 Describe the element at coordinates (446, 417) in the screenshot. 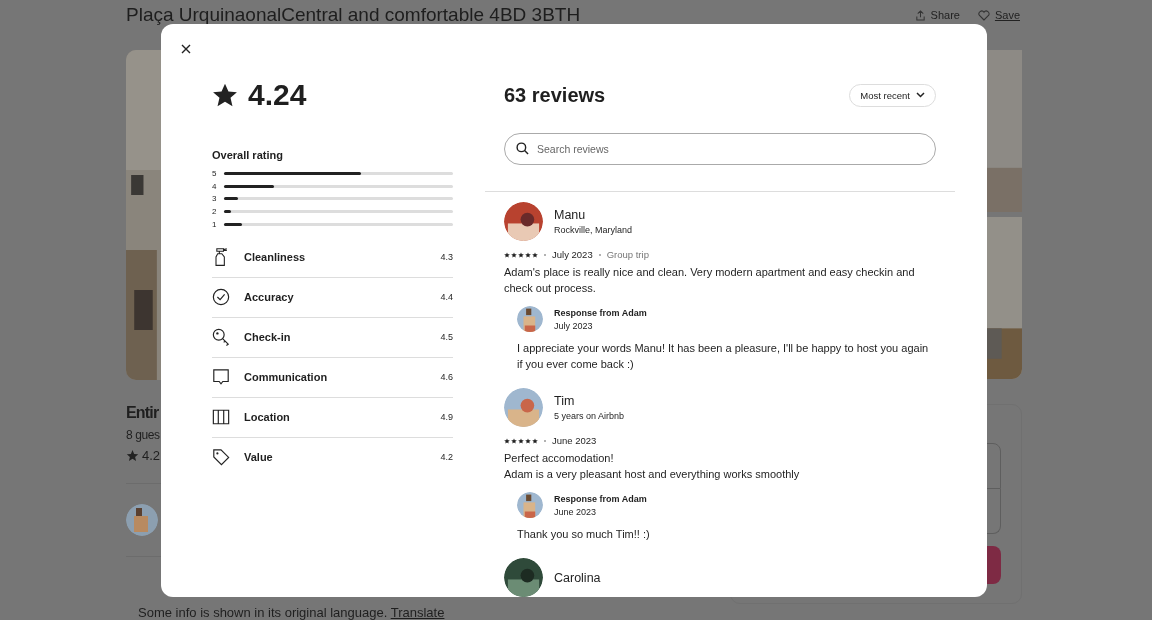

I see `category-score: 4.9` at that location.